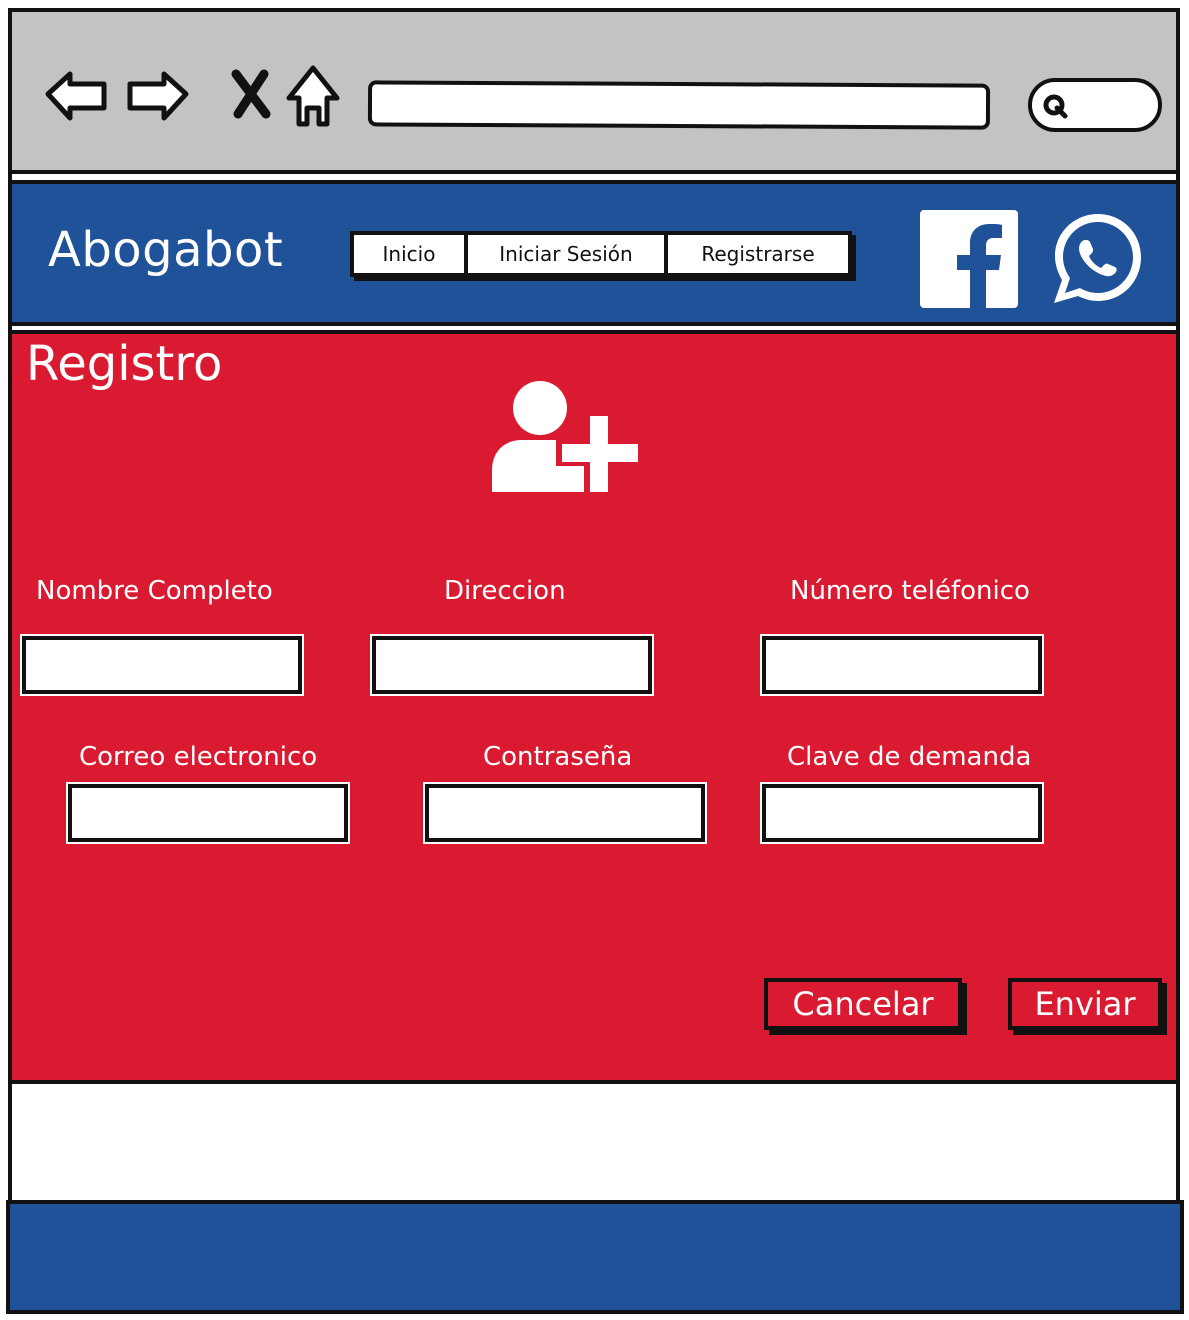  What do you see at coordinates (154, 591) in the screenshot?
I see `field-label-nombre: Nombre Completo` at bounding box center [154, 591].